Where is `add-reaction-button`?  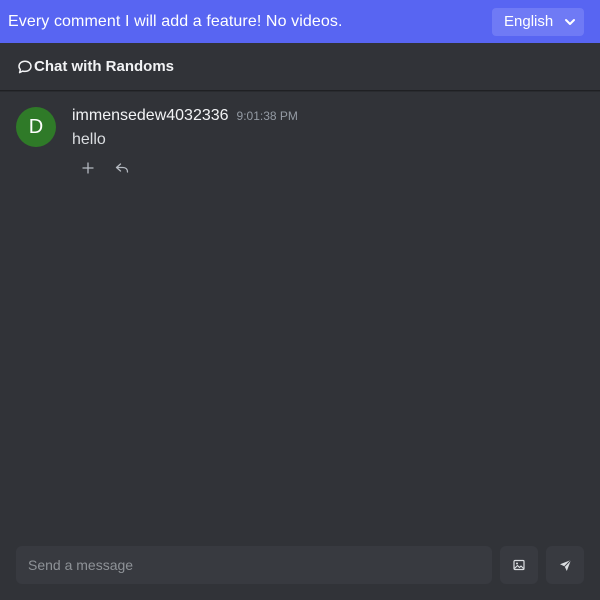 add-reaction-button is located at coordinates (88, 168).